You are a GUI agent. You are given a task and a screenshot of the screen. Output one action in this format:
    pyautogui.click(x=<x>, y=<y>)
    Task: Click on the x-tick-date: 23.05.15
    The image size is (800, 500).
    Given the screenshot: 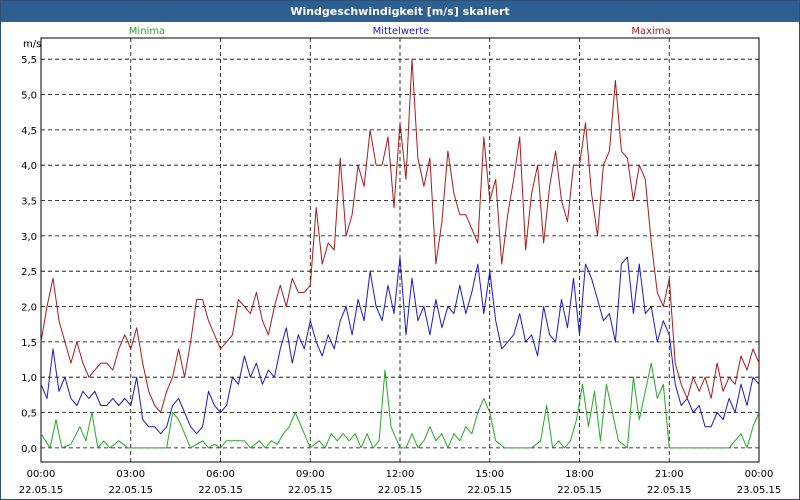 What is the action you would take?
    pyautogui.click(x=759, y=490)
    